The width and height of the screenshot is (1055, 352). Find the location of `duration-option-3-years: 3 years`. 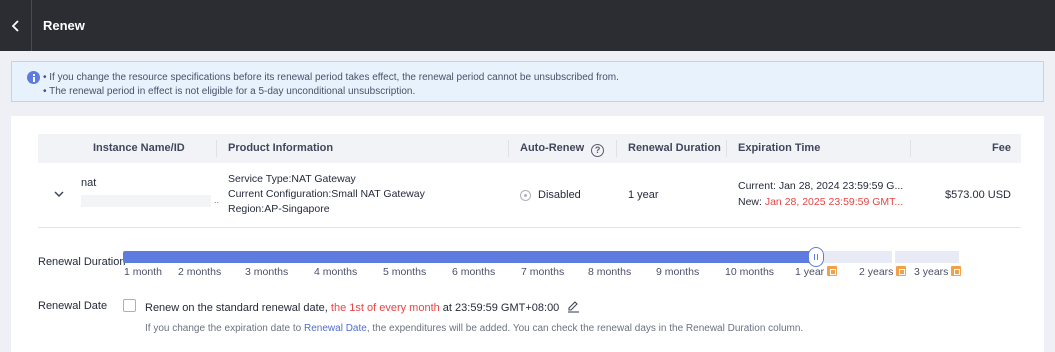

duration-option-3-years: 3 years is located at coordinates (938, 272).